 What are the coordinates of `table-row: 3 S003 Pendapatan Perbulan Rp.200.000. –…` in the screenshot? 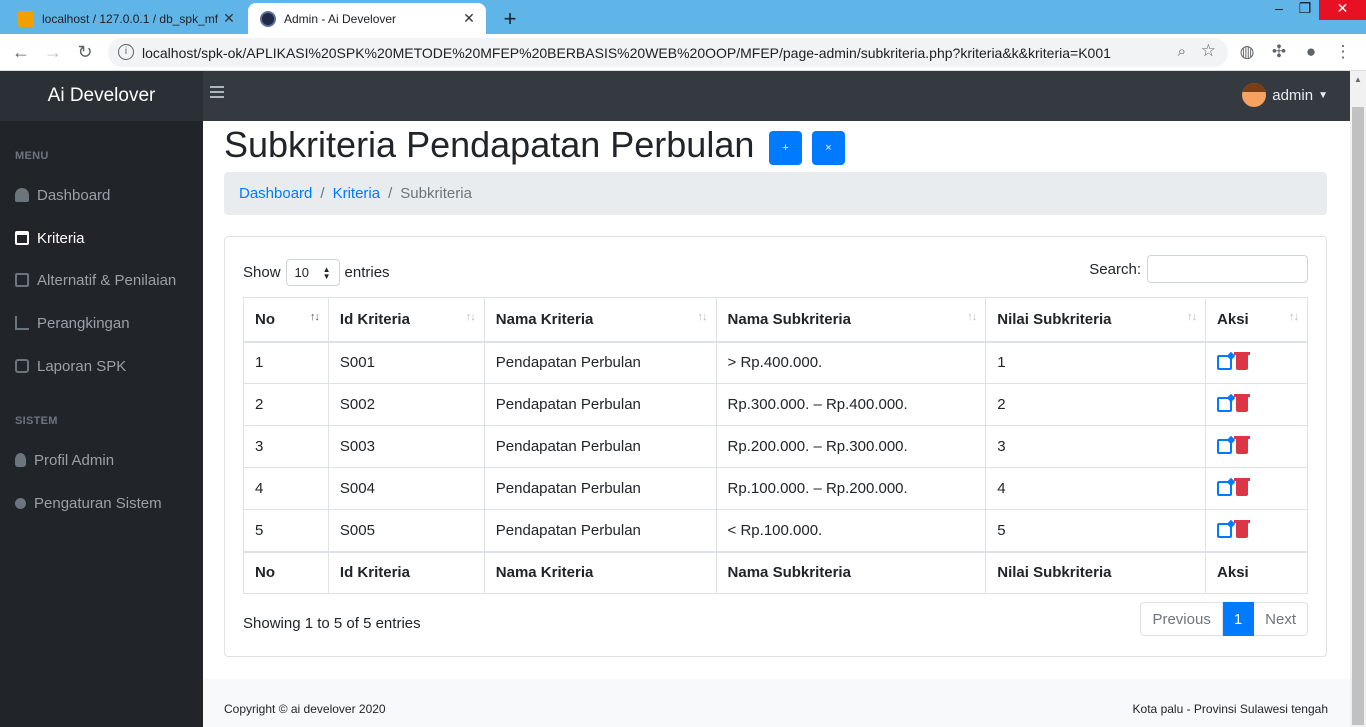 It's located at (775, 446).